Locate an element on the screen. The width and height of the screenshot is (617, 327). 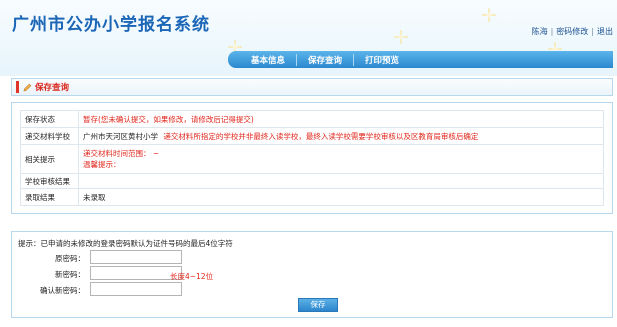
save-status-value: 暂存(您未确认提交，如果修改，请修改后记得提交) is located at coordinates (341, 119).